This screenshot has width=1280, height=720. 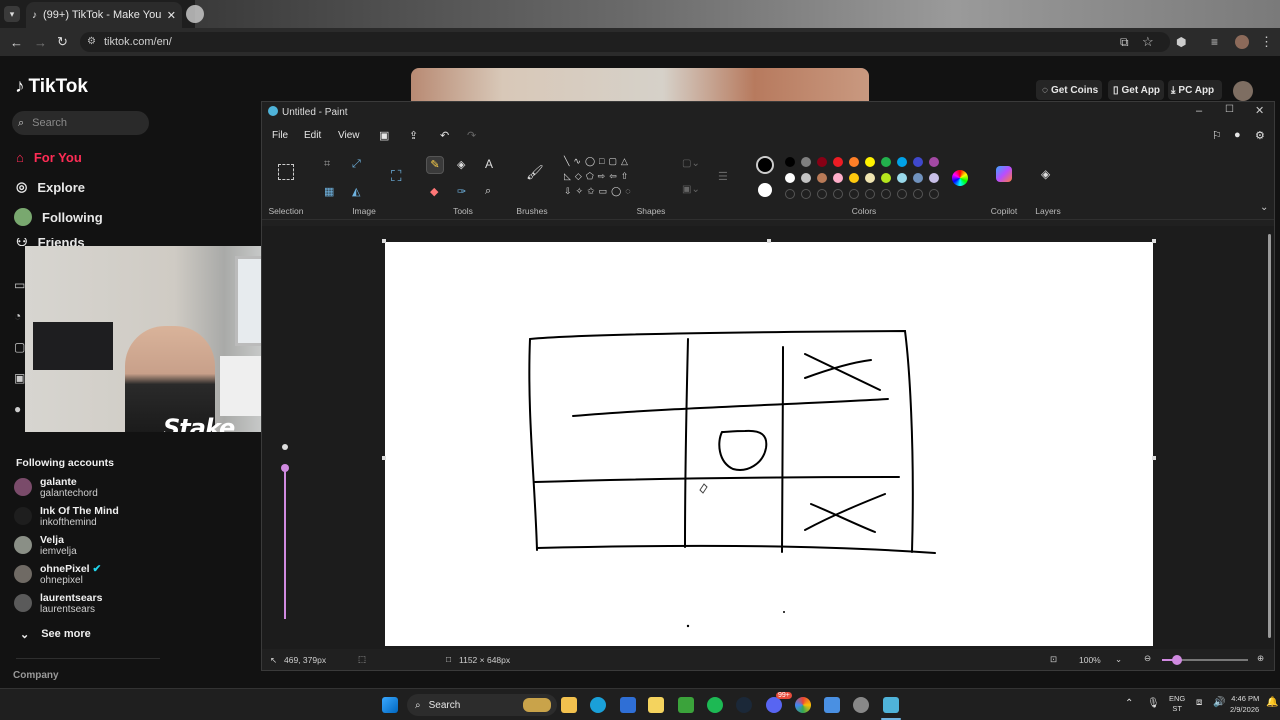 I want to click on remove-bg-icon: ▦, so click(x=329, y=191).